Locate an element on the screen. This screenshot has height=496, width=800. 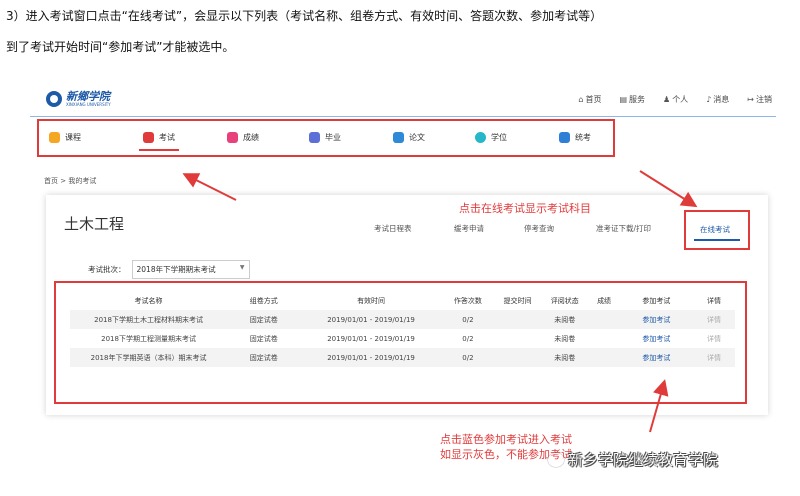
col-score: 成绩 is located at coordinates (604, 300).